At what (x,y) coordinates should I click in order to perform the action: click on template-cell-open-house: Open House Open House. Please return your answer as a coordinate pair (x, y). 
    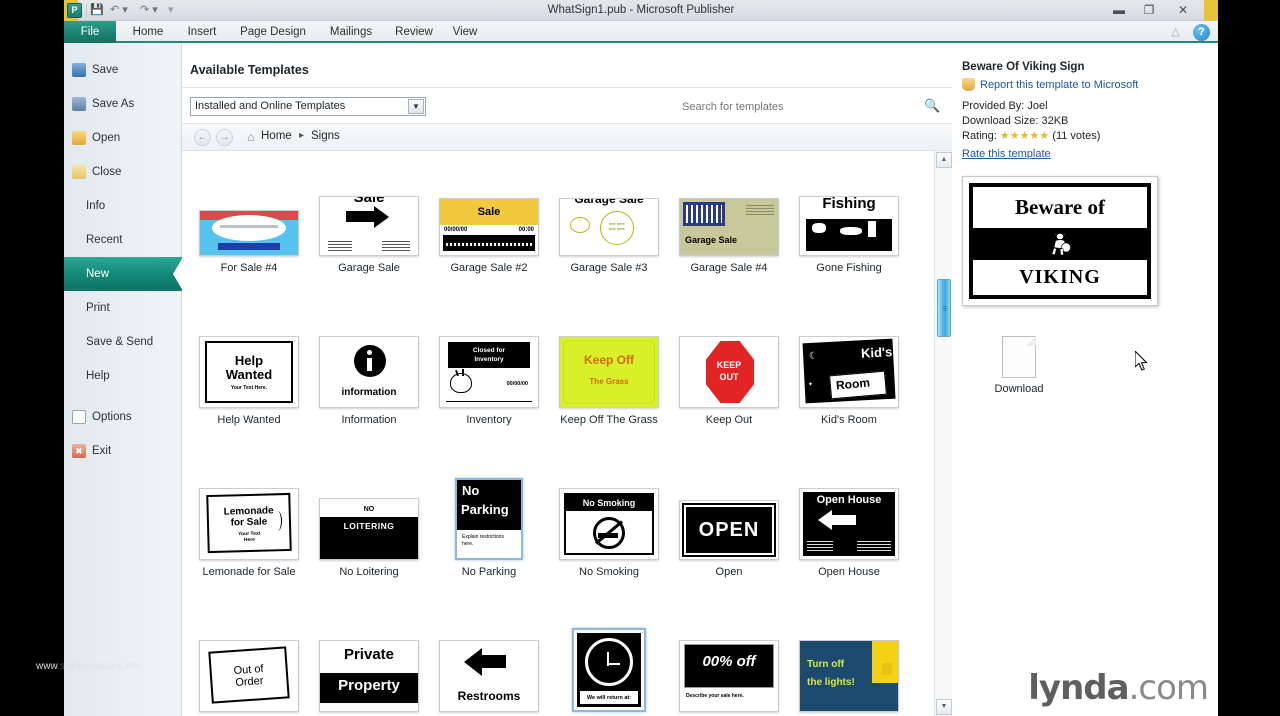
    Looking at the image, I should click on (849, 533).